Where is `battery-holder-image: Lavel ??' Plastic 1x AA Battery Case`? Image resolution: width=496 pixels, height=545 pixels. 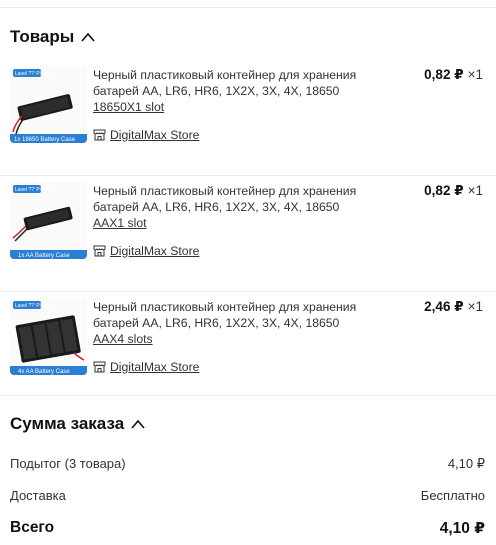 battery-holder-image: Lavel ??' Plastic 1x AA Battery Case is located at coordinates (48, 220).